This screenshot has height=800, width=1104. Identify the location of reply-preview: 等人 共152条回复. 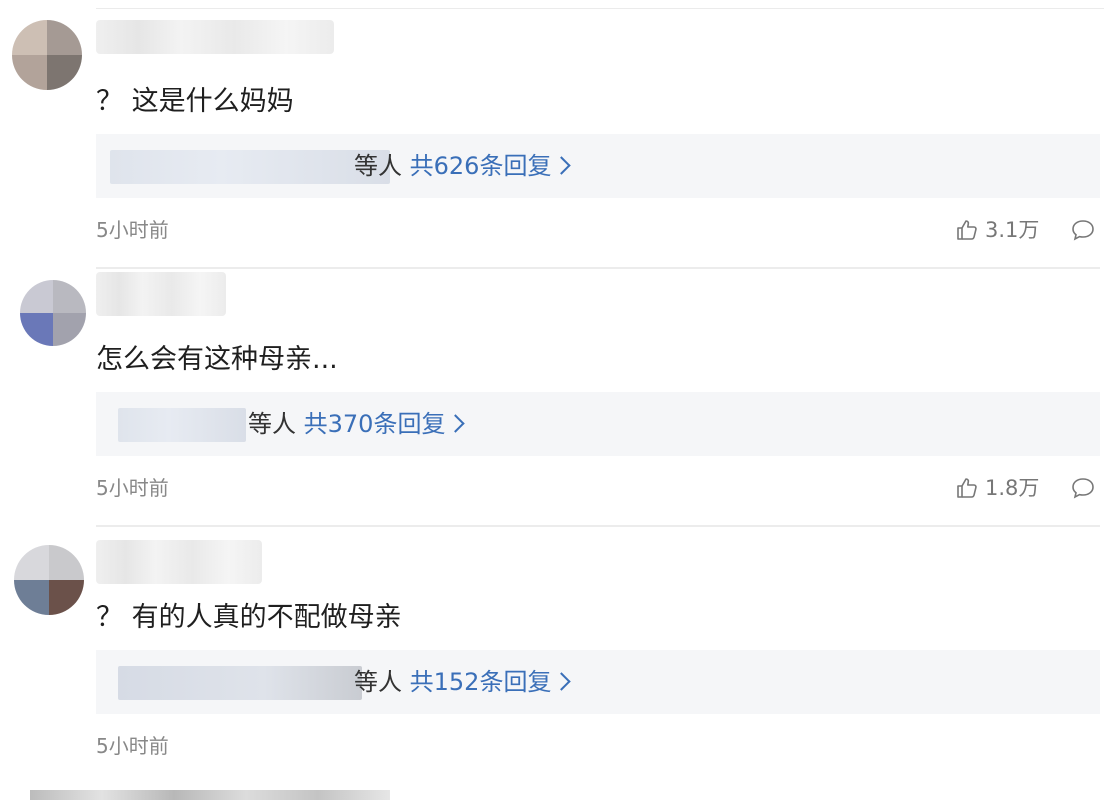
(598, 682).